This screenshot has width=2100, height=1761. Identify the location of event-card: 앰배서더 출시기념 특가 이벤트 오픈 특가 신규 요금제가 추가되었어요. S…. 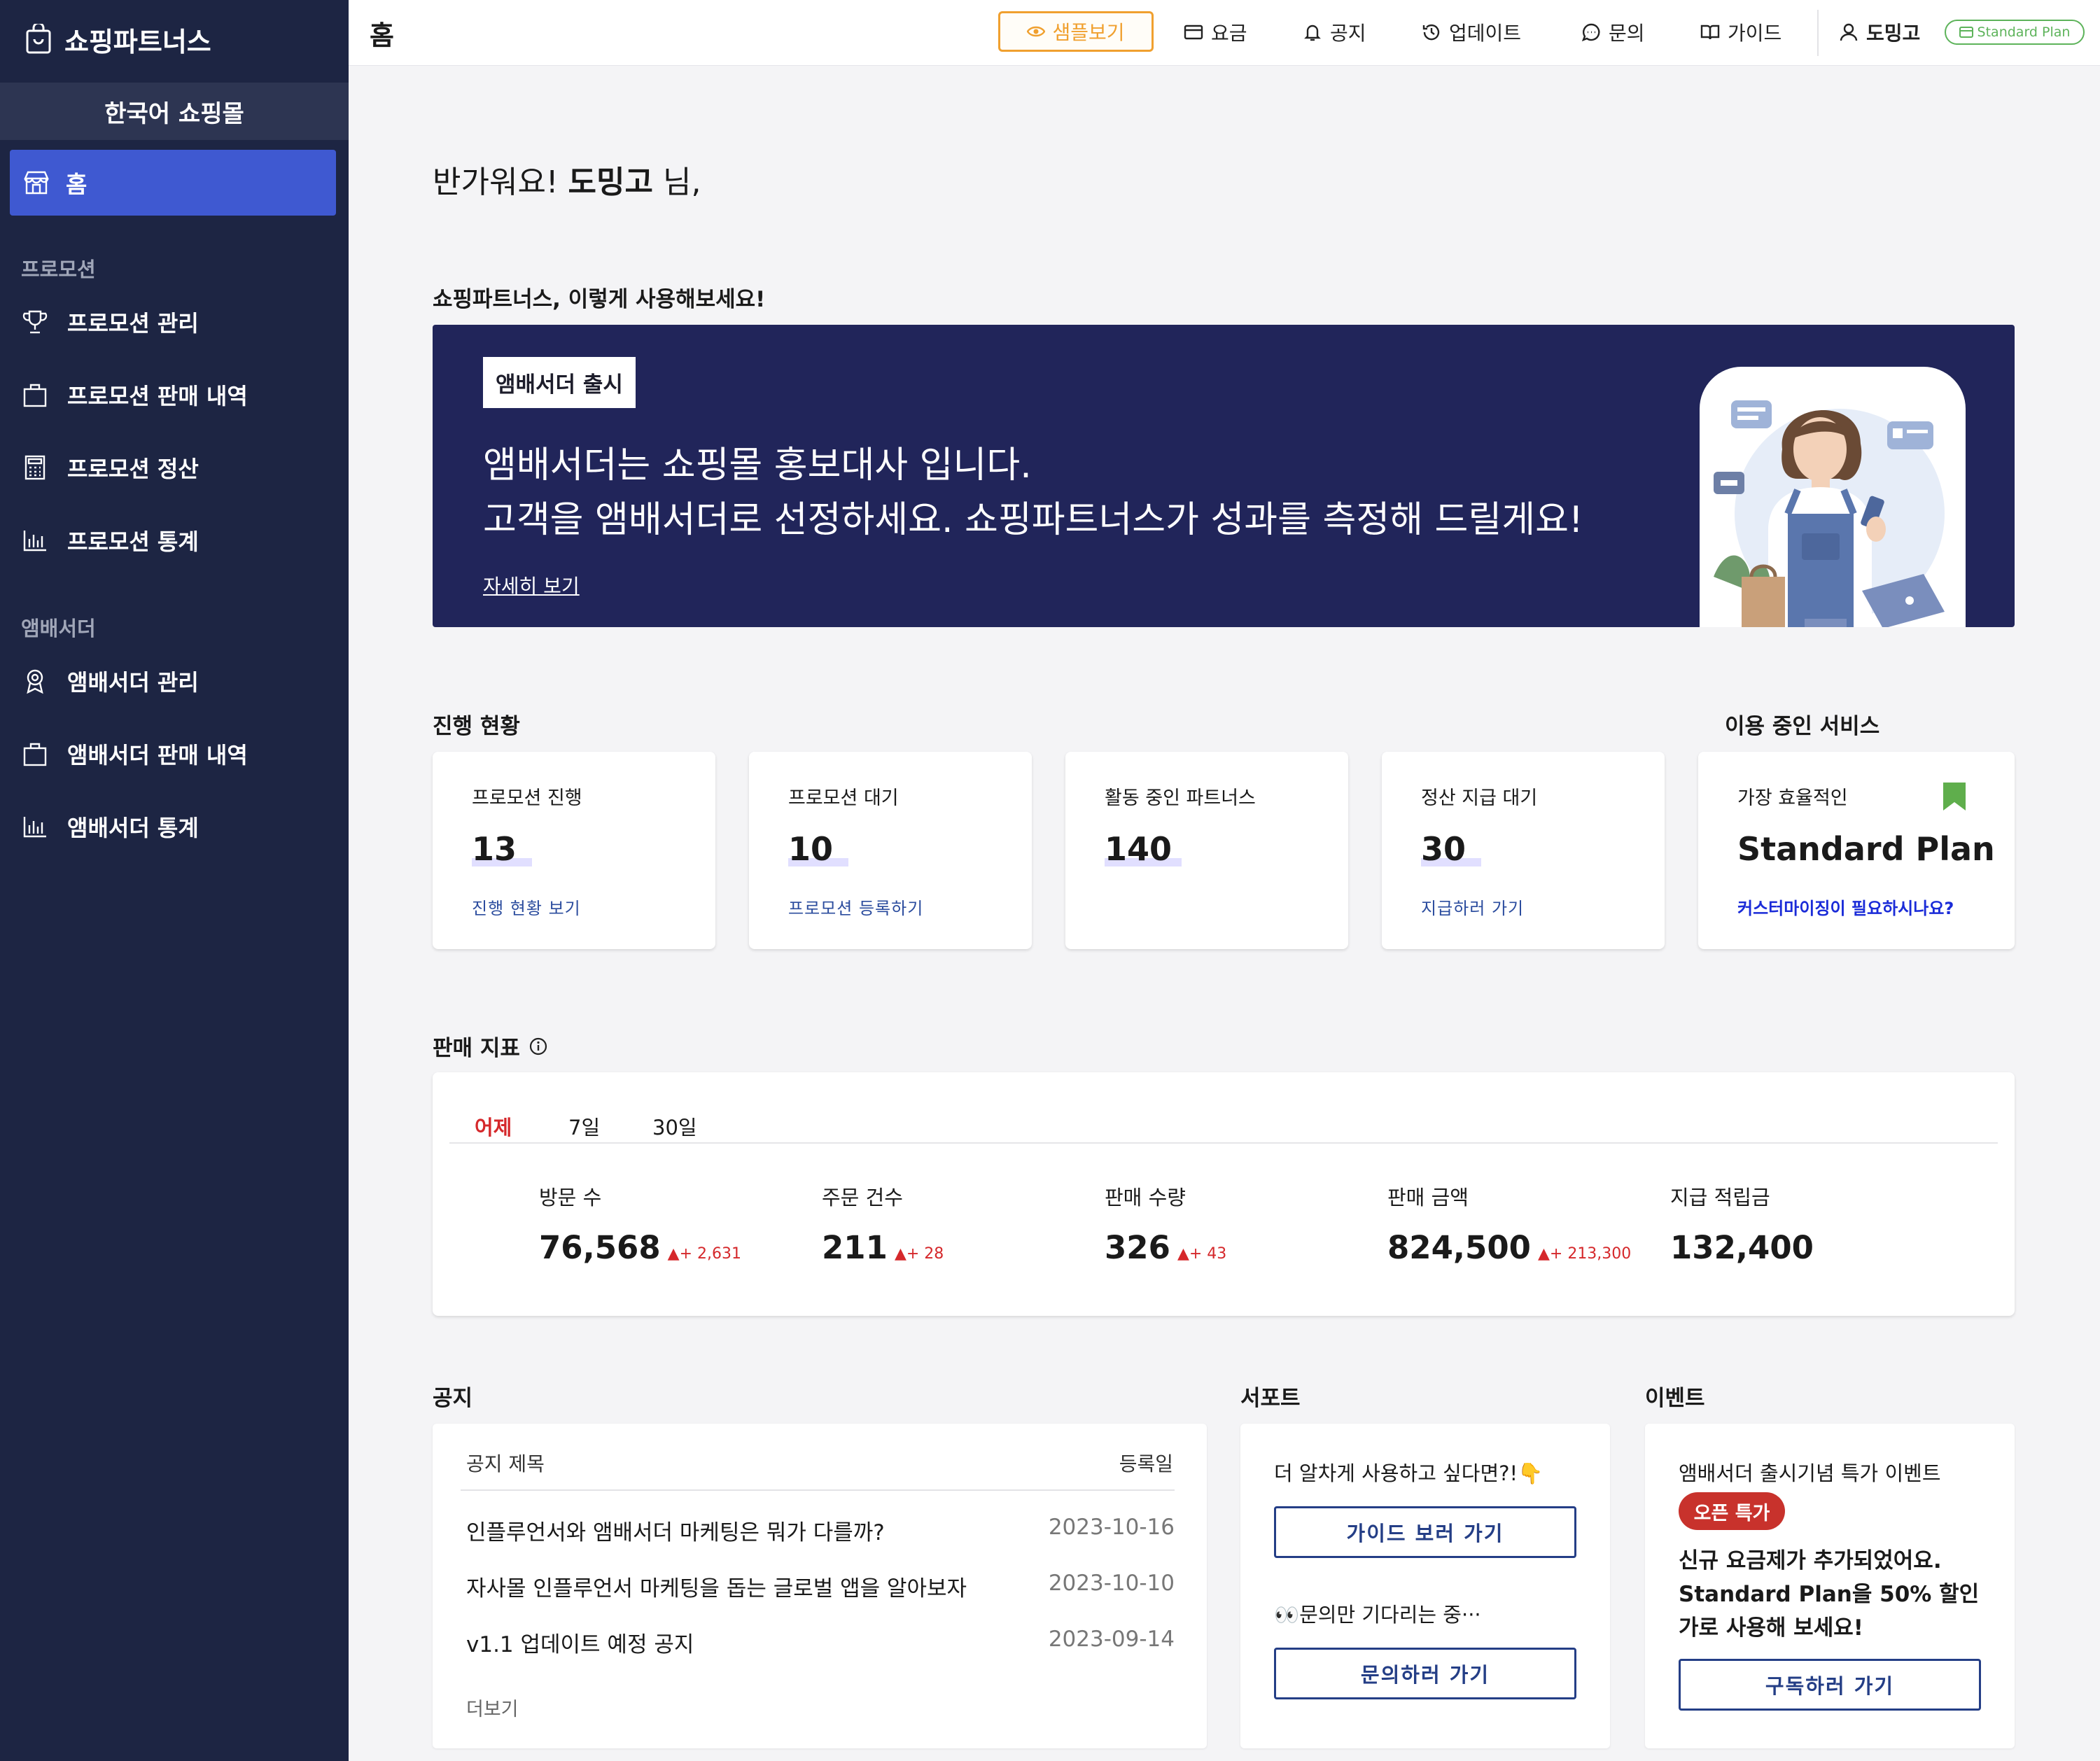
(1830, 1586).